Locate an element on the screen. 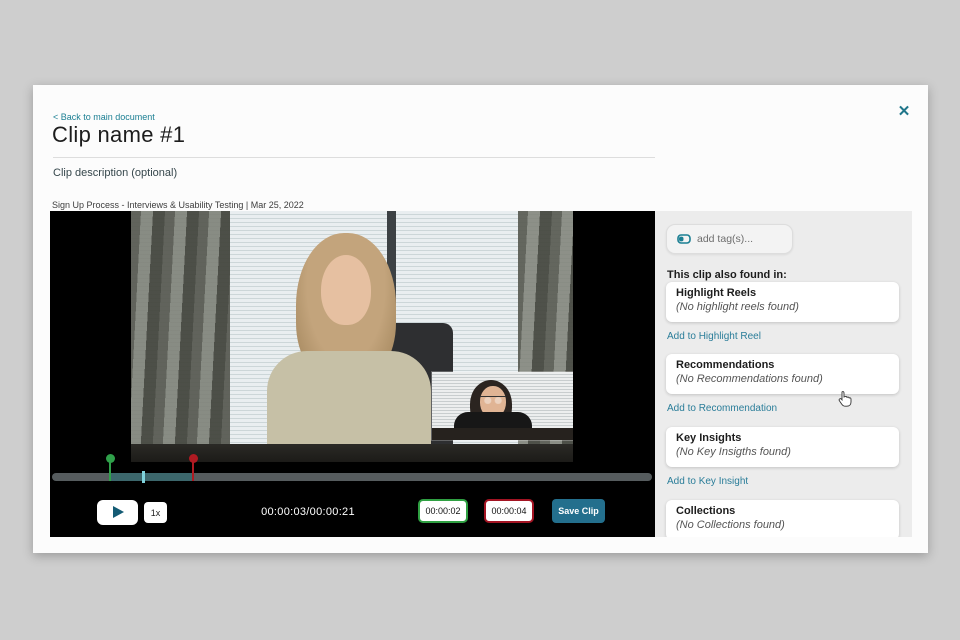  tag-icon is located at coordinates (684, 239).